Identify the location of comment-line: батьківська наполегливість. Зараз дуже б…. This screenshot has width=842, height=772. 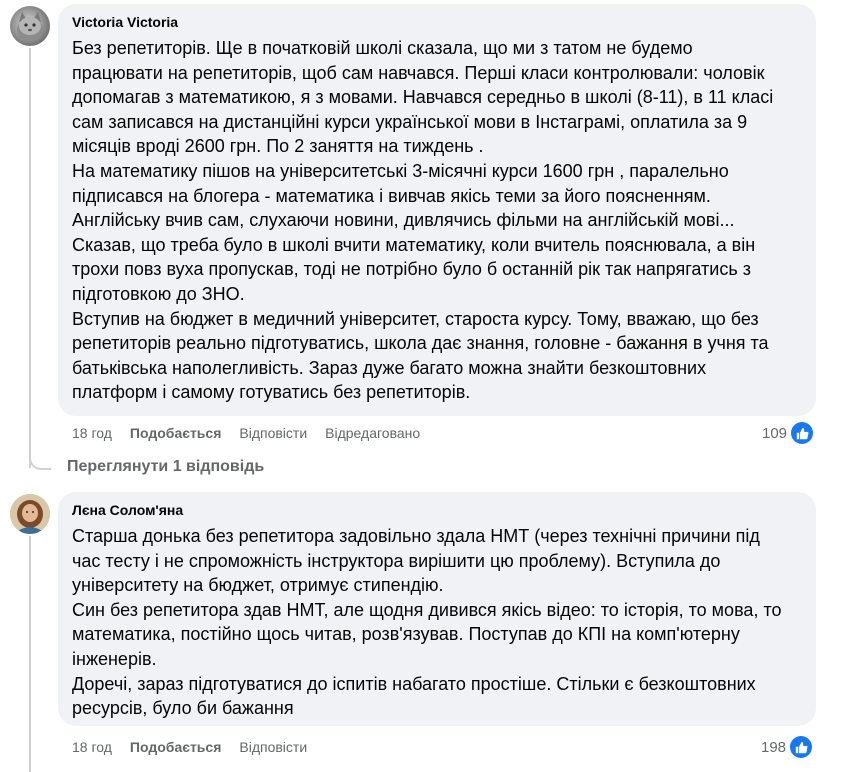
(389, 367).